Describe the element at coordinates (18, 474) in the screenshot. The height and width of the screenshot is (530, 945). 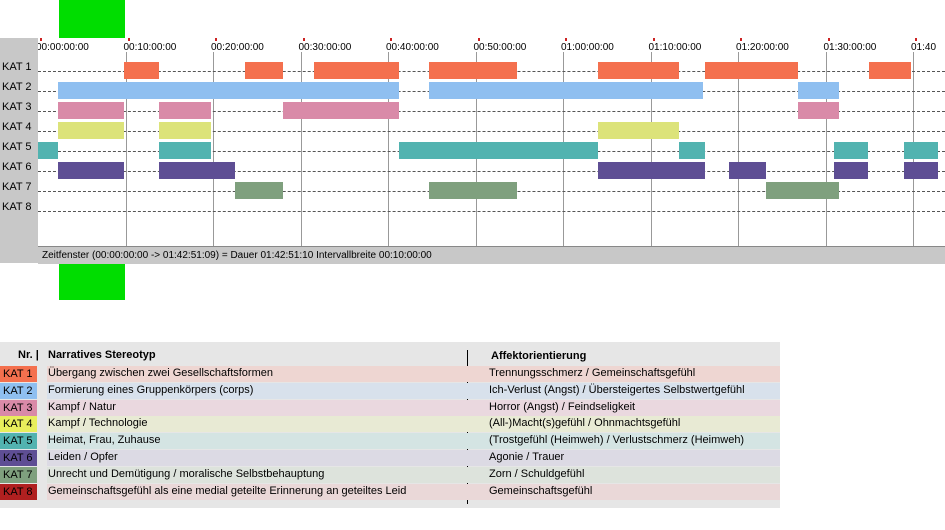
I see `category-badge: KAT 7` at that location.